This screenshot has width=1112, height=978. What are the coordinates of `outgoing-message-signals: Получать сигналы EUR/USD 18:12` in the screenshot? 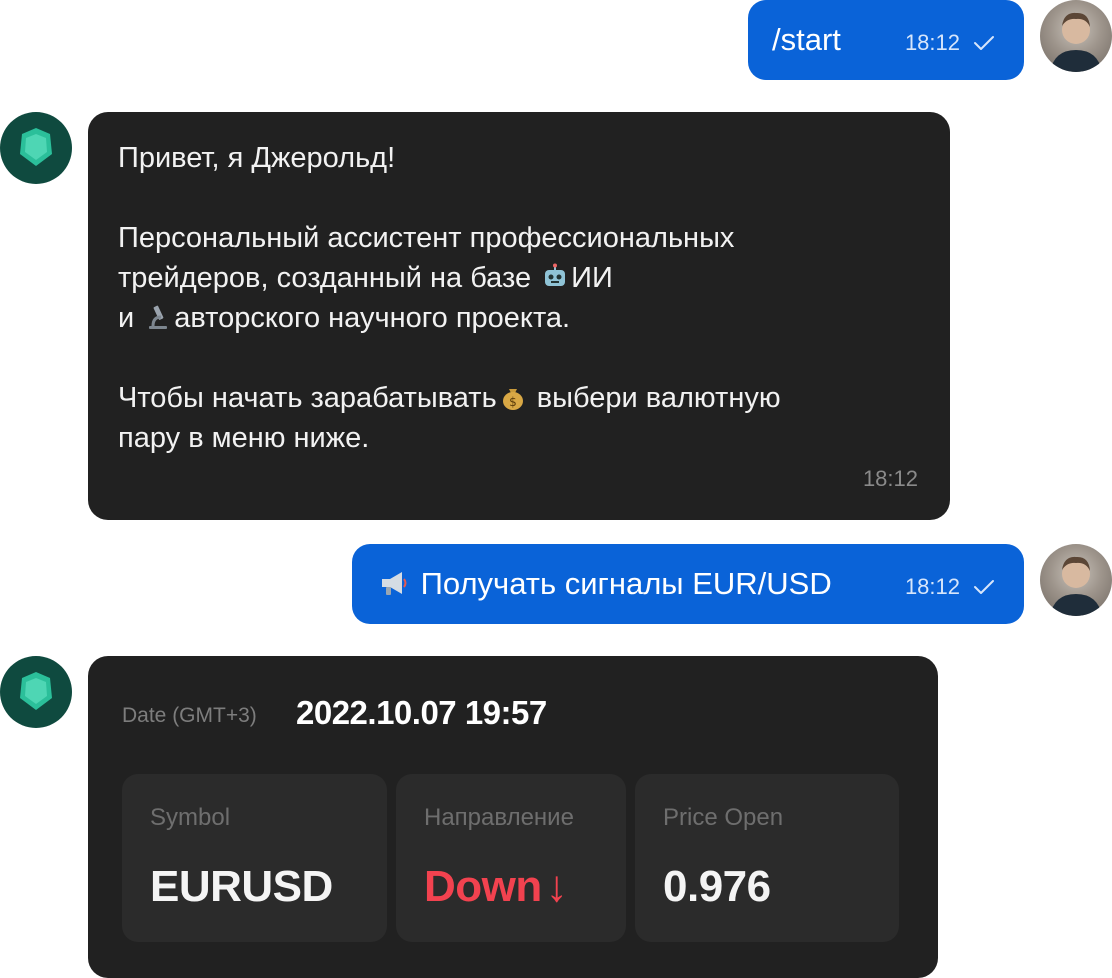 It's located at (688, 584).